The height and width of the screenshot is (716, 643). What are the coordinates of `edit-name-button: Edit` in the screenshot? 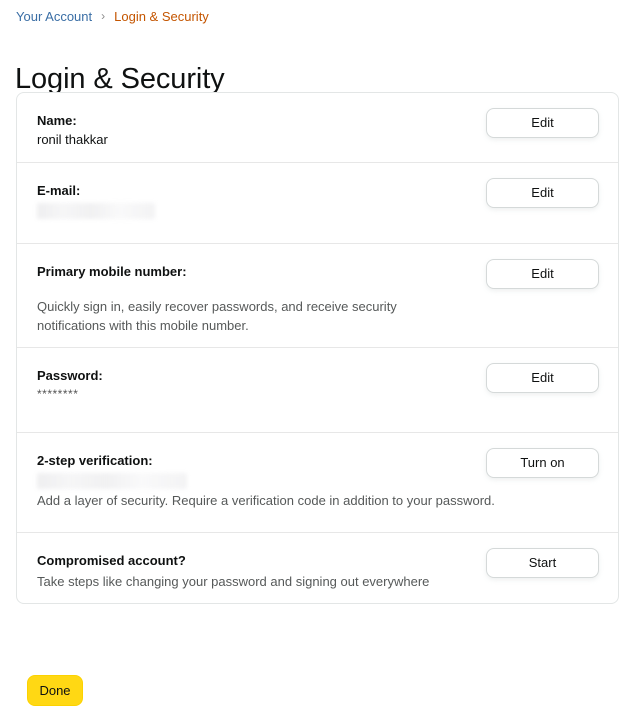 It's located at (542, 123).